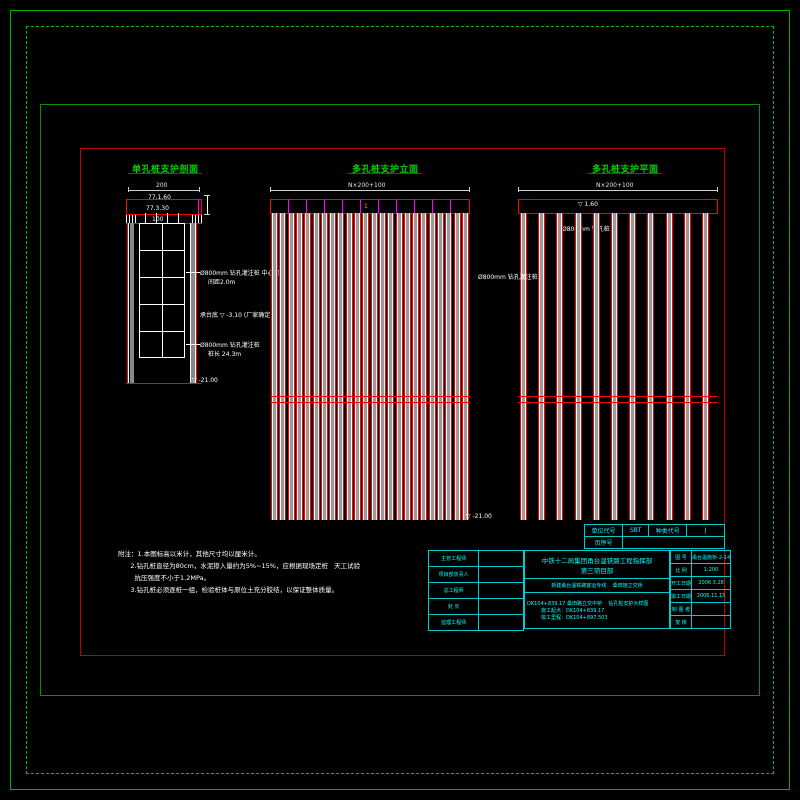 This screenshot has height=800, width=800. I want to click on pile-shaft-1a, so click(128, 303).